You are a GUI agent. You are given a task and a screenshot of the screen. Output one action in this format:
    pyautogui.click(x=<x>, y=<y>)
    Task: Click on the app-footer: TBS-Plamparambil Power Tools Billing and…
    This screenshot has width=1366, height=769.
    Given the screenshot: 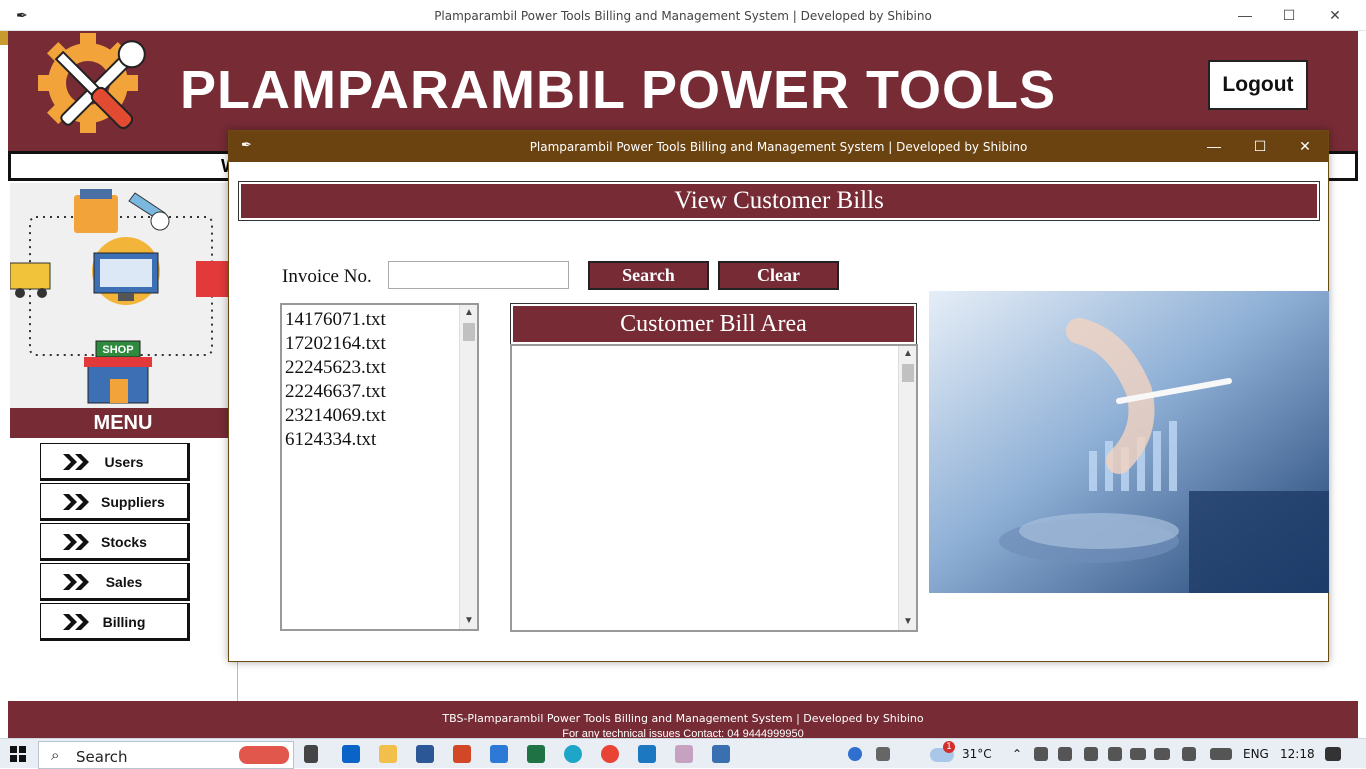 What is the action you would take?
    pyautogui.click(x=683, y=719)
    